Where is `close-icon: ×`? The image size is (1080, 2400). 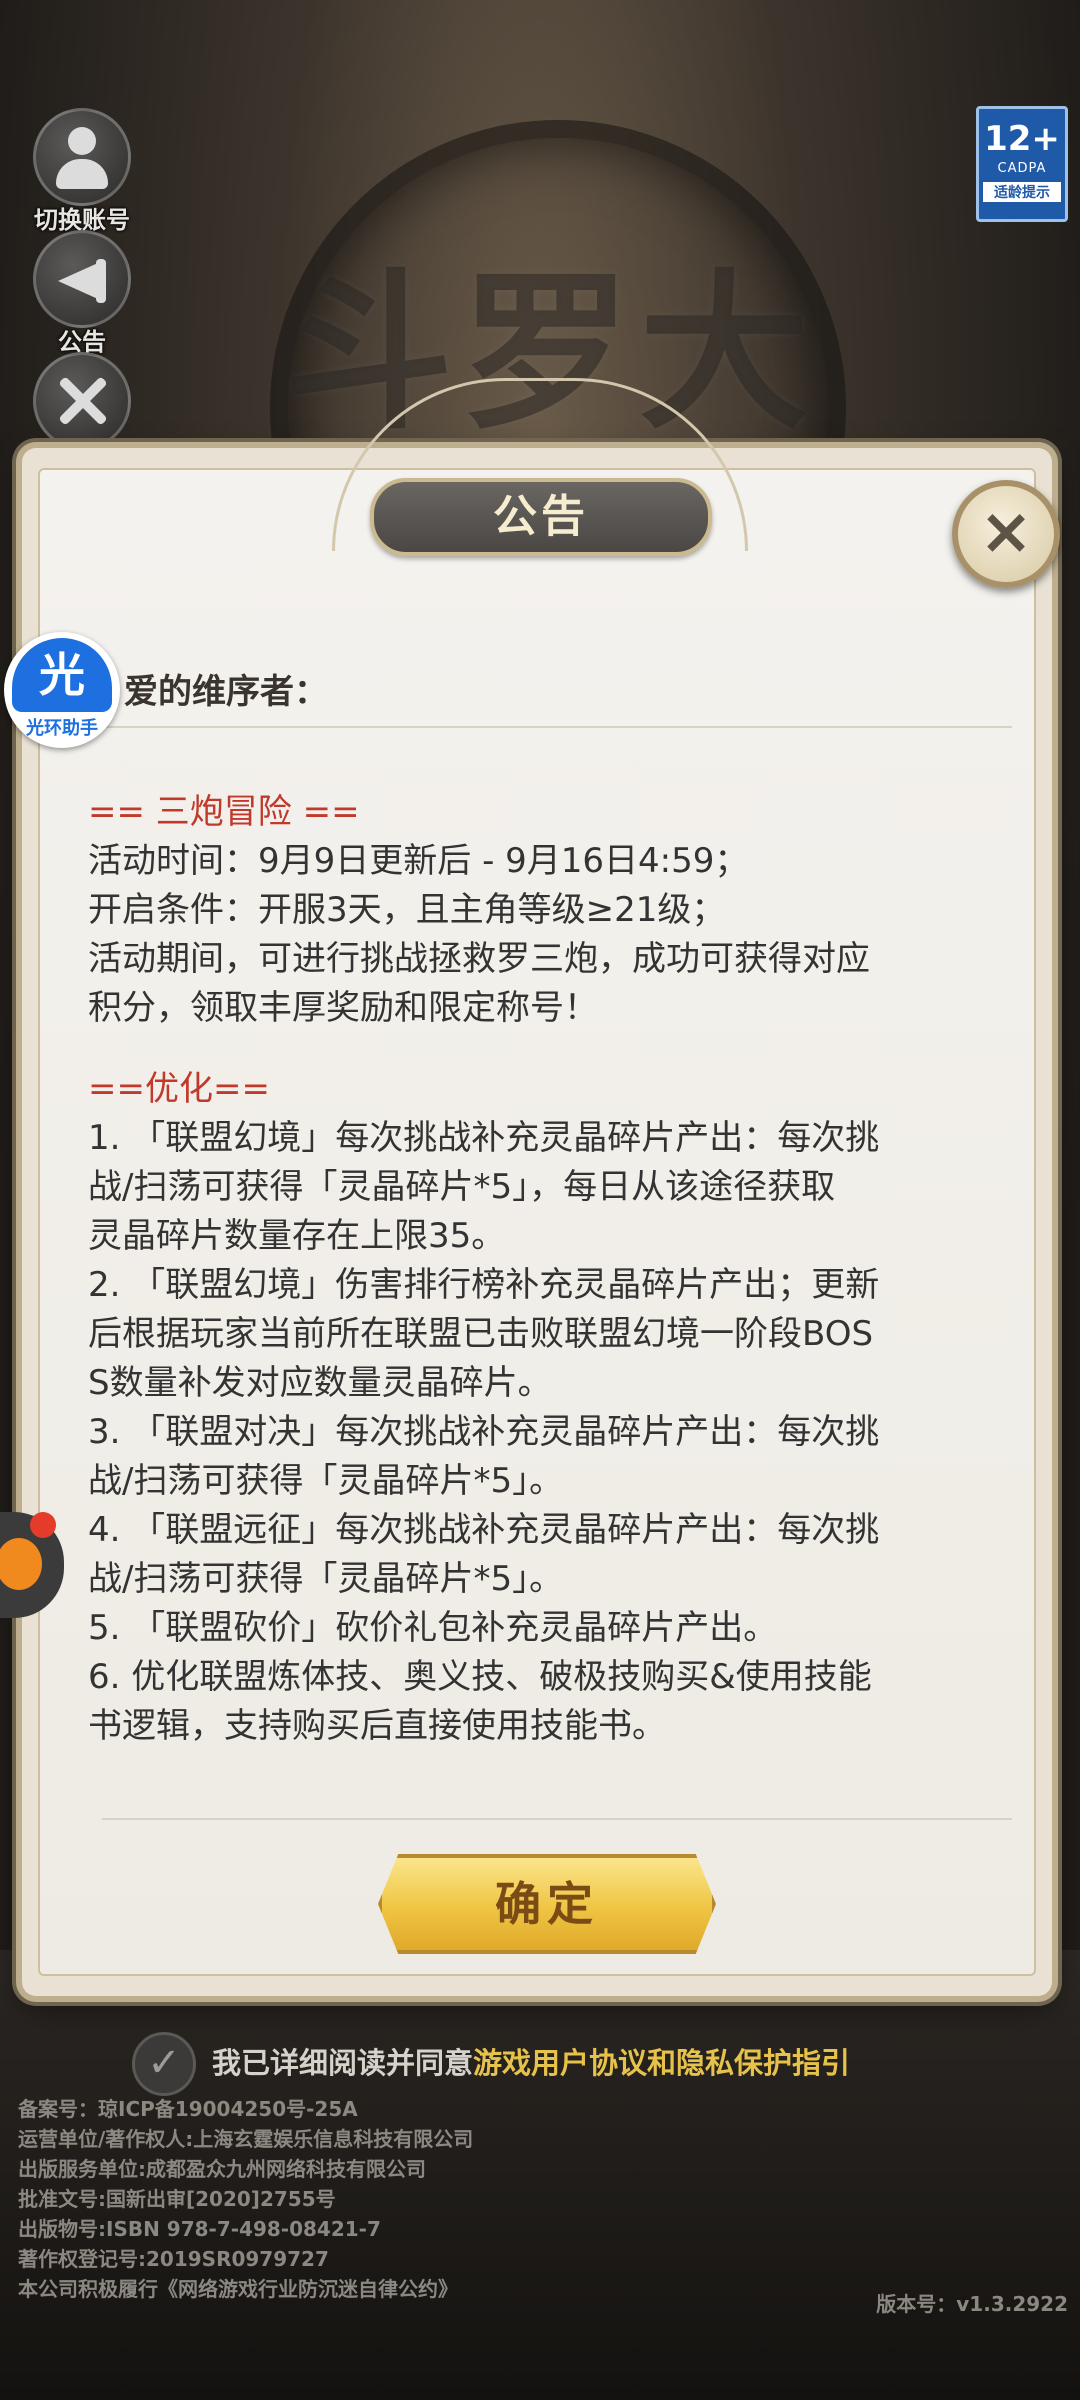 close-icon: × is located at coordinates (1006, 532).